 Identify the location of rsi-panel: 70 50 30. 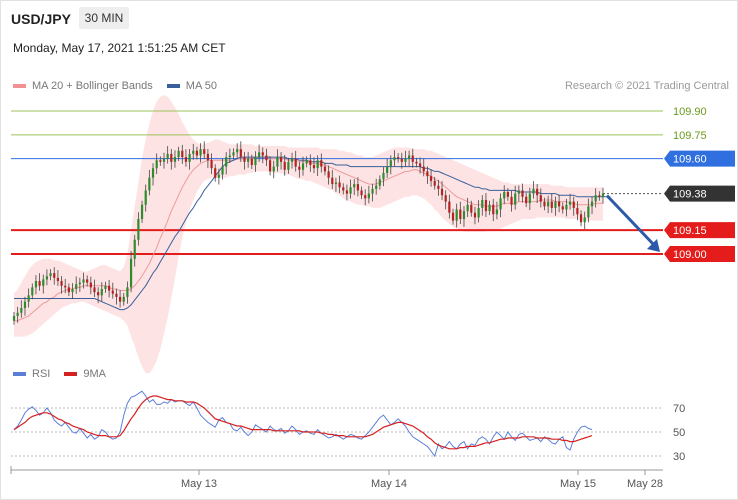
(348, 426).